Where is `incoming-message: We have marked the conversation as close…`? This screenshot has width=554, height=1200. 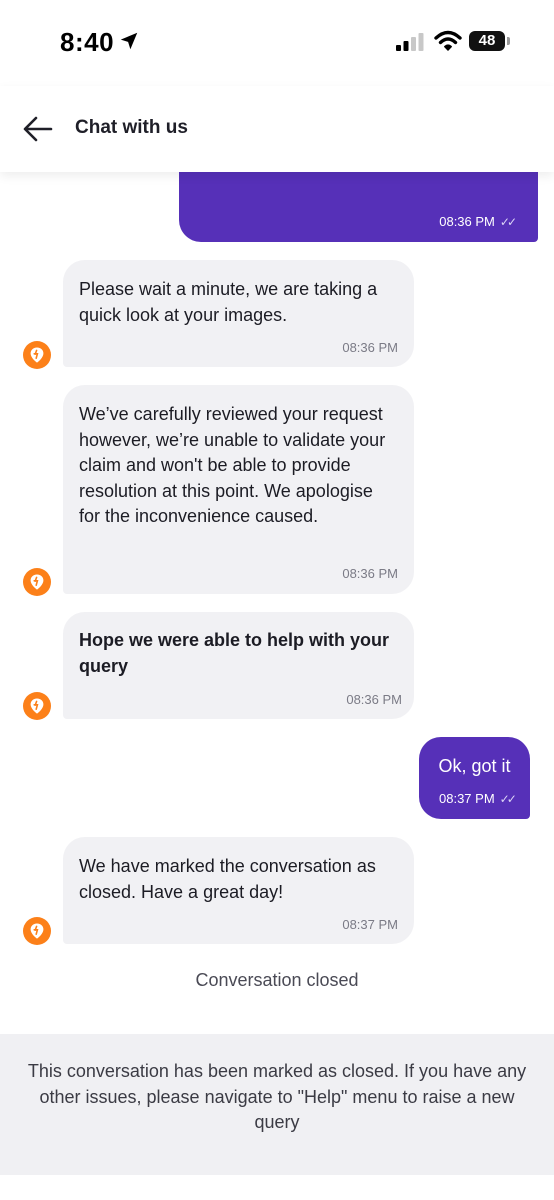 incoming-message: We have marked the conversation as close… is located at coordinates (238, 890).